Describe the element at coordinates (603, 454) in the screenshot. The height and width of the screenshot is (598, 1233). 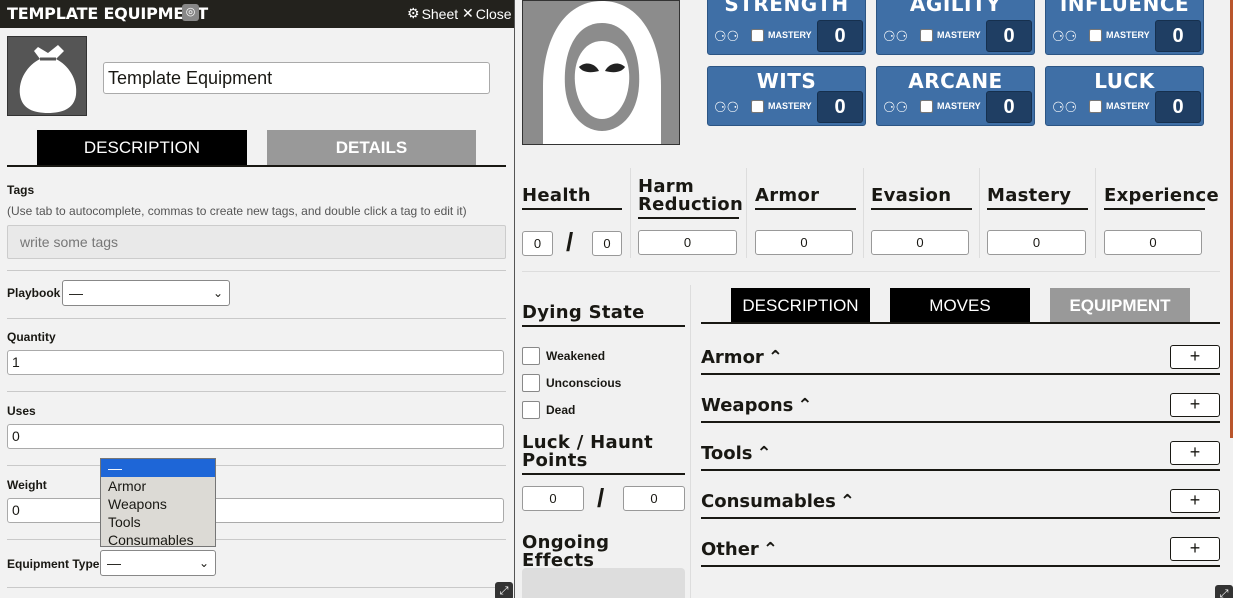
I see `luck-haunt-label: Luck / Haunt Points` at that location.